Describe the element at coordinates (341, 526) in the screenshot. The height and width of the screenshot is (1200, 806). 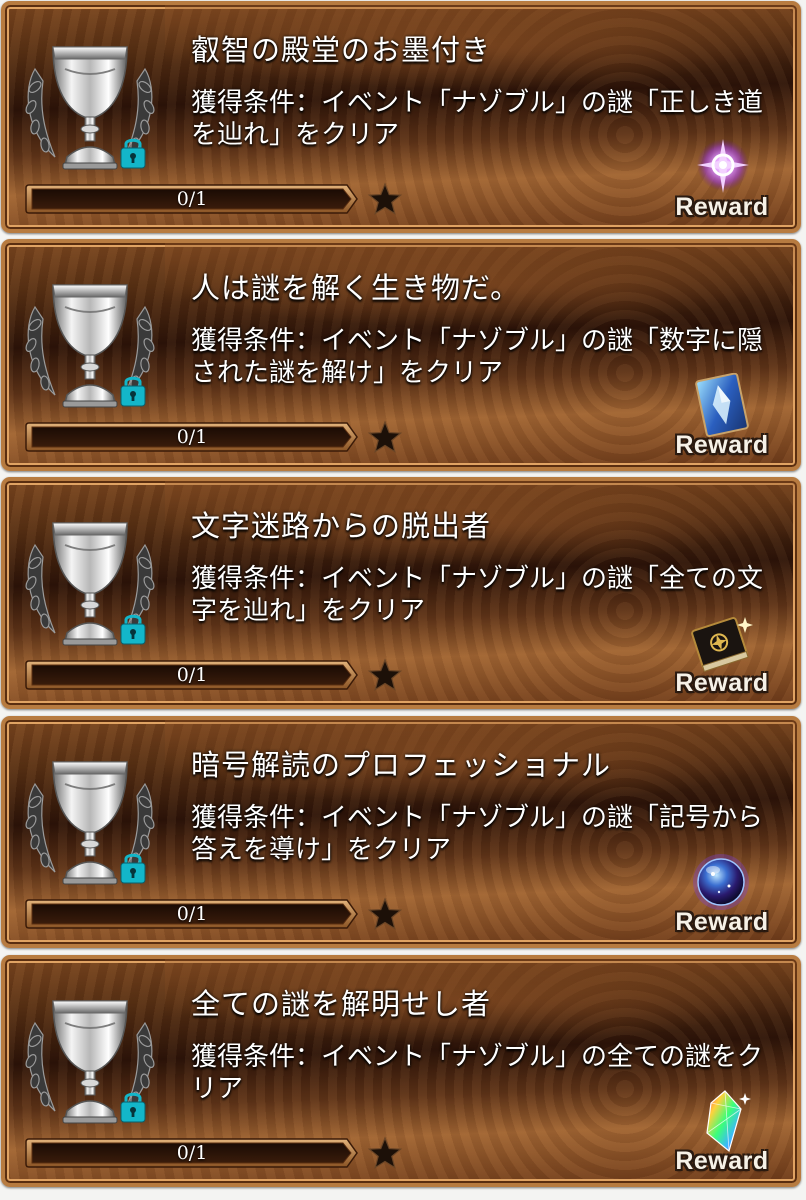
I see `achievement-title: 文字迷路からの脱出者` at that location.